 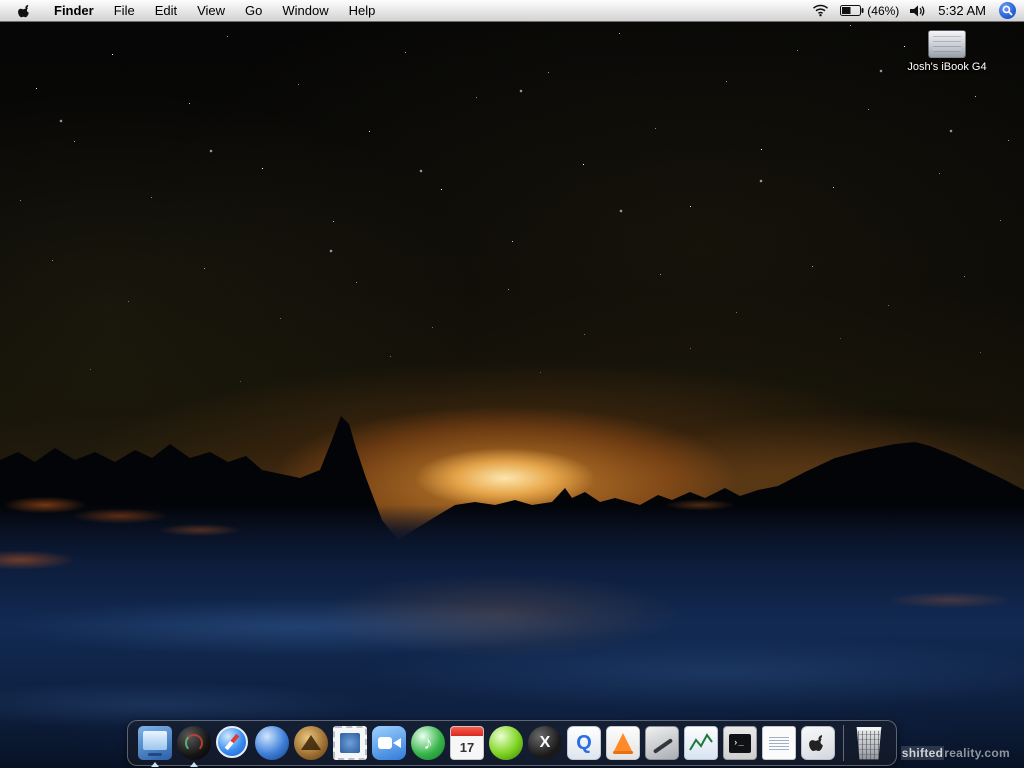 I want to click on traffic-cone-icon, so click(x=623, y=743).